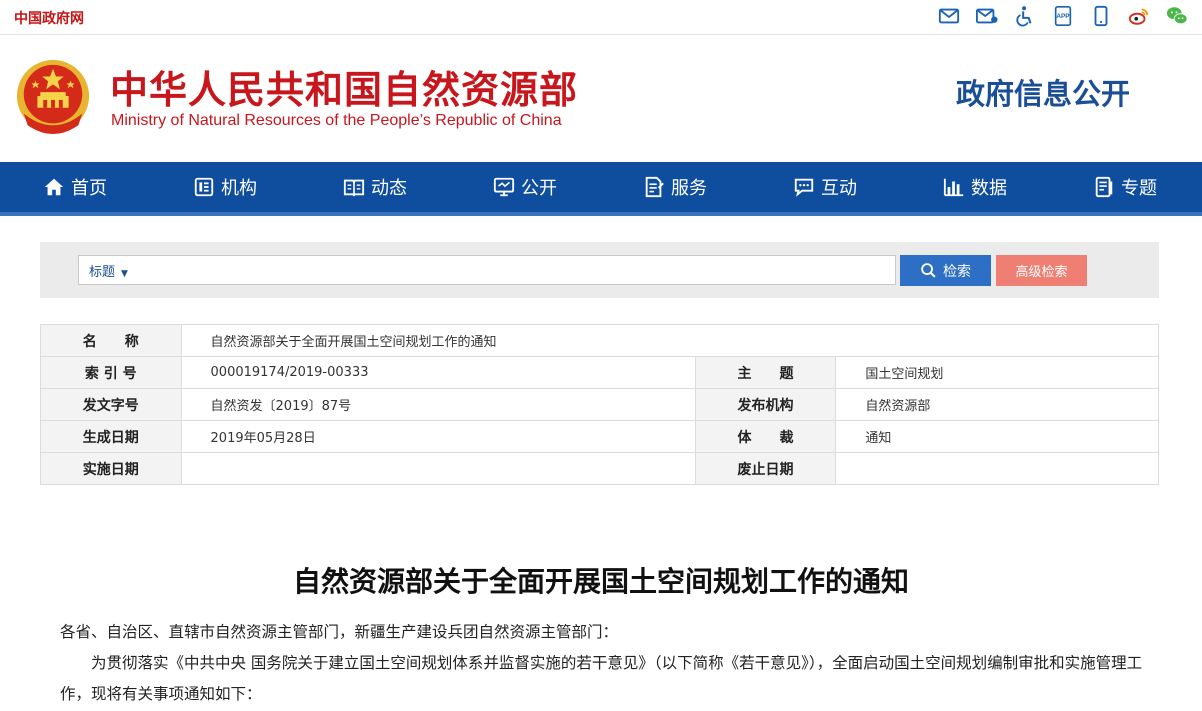 The height and width of the screenshot is (711, 1202). What do you see at coordinates (124, 273) in the screenshot?
I see `caret-down-icon: ▼` at bounding box center [124, 273].